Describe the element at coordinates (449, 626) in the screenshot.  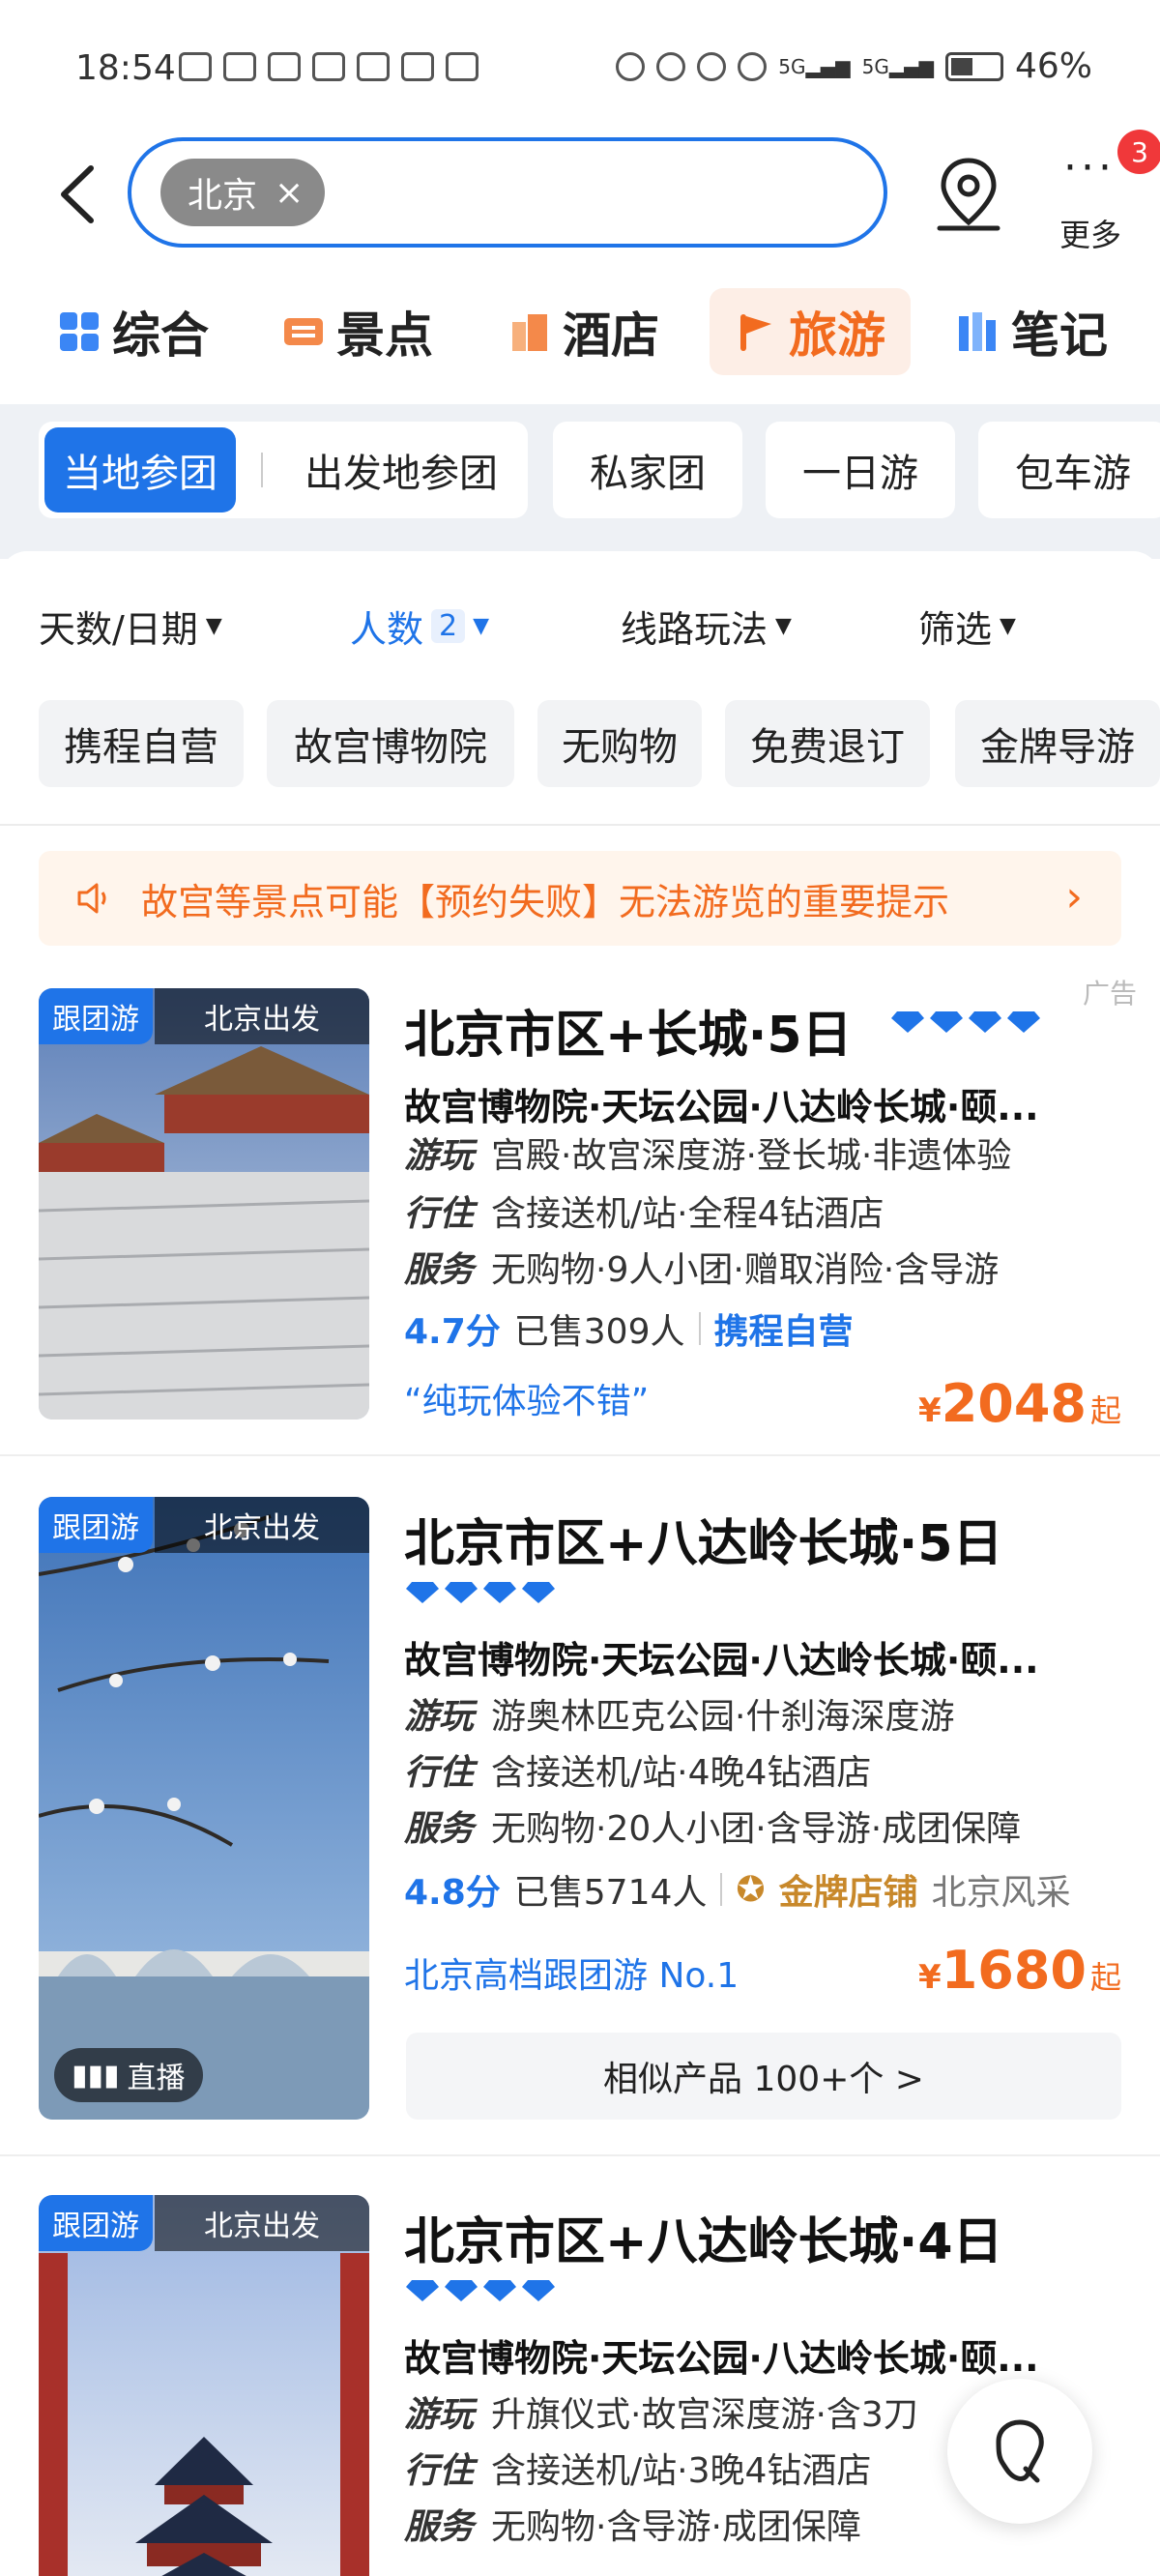
I see `people-count: 2` at that location.